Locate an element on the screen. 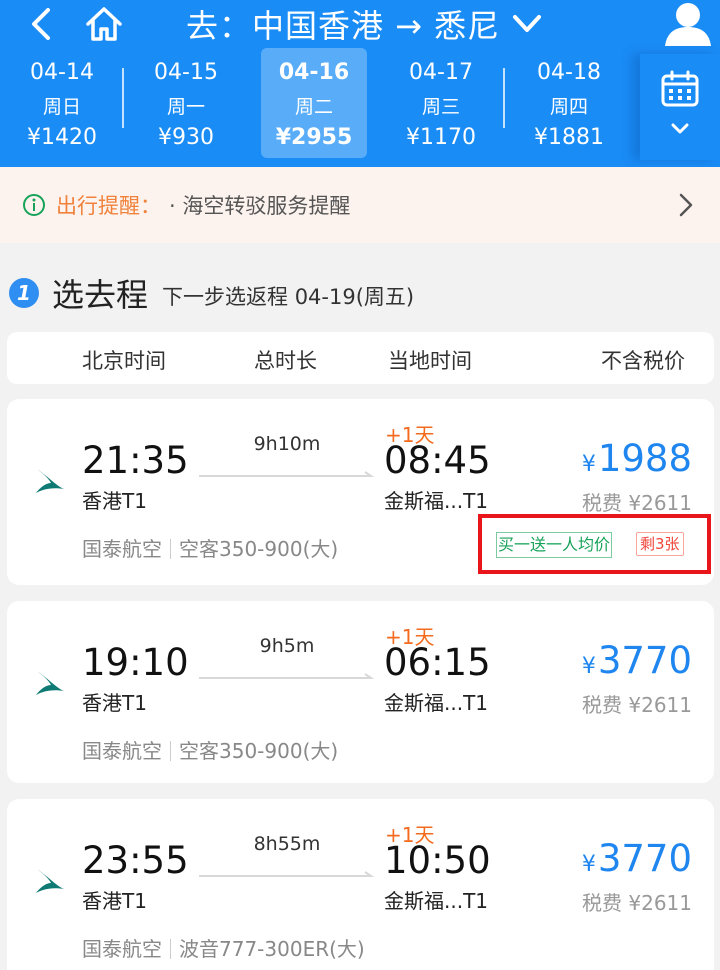 Image resolution: width=720 pixels, height=970 pixels. price-value: 1988 is located at coordinates (644, 458).